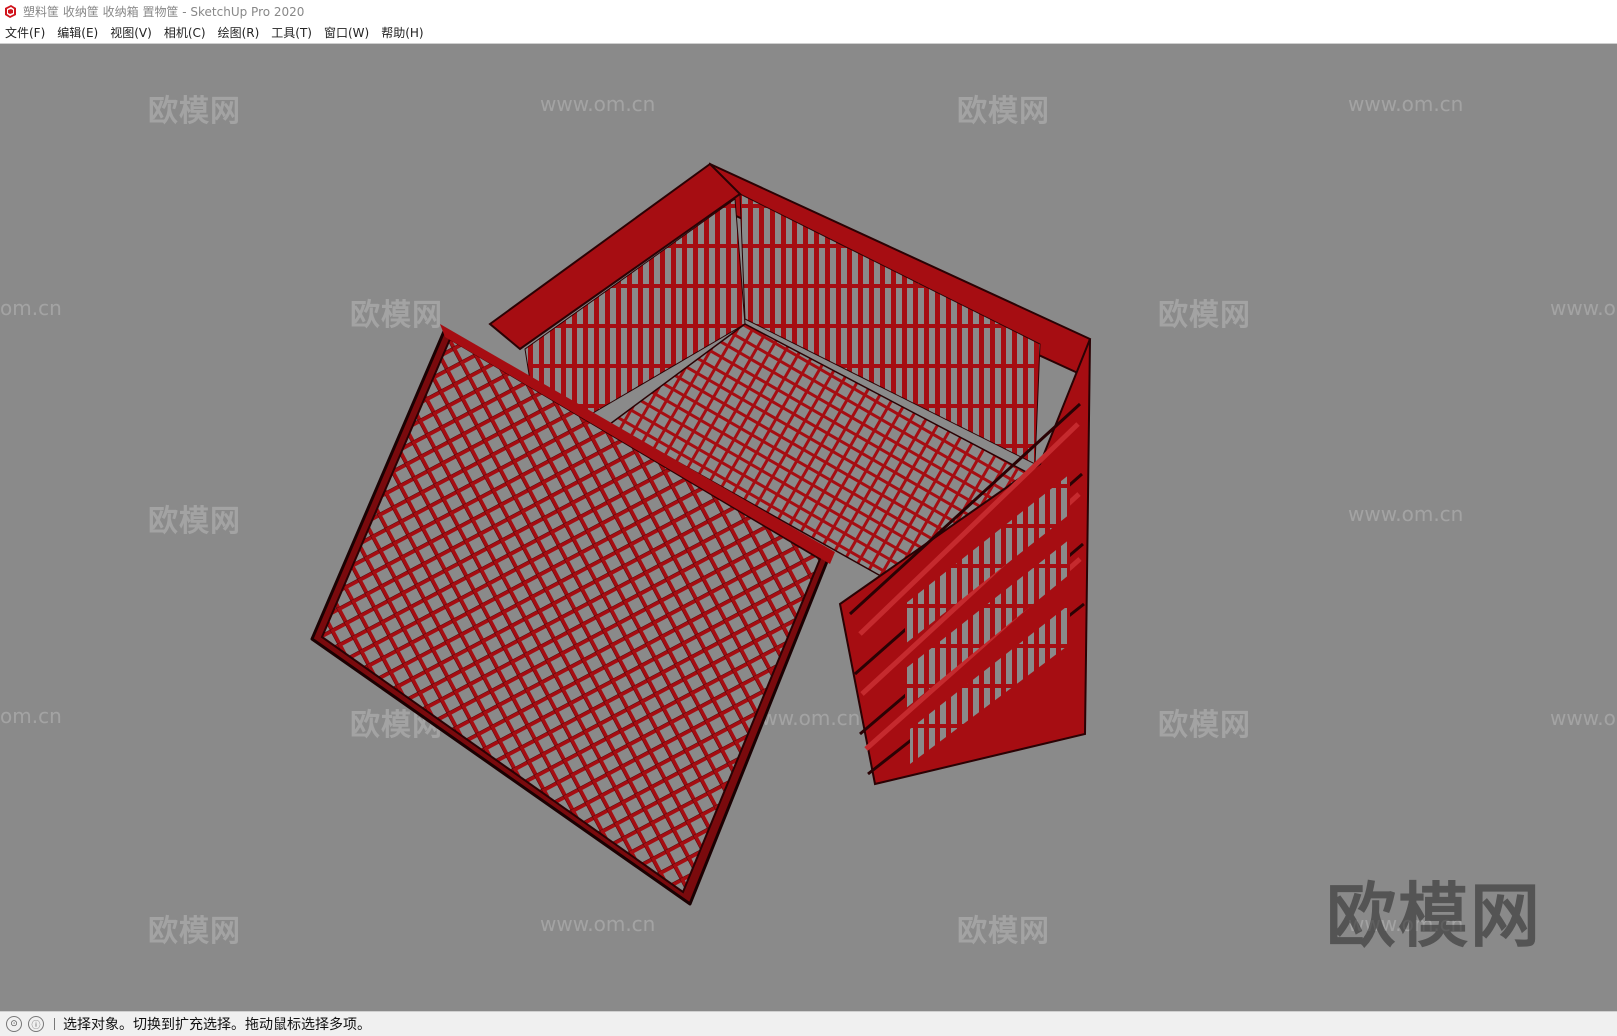  What do you see at coordinates (14, 1024) in the screenshot?
I see `geo-location-icon: ⊙` at bounding box center [14, 1024].